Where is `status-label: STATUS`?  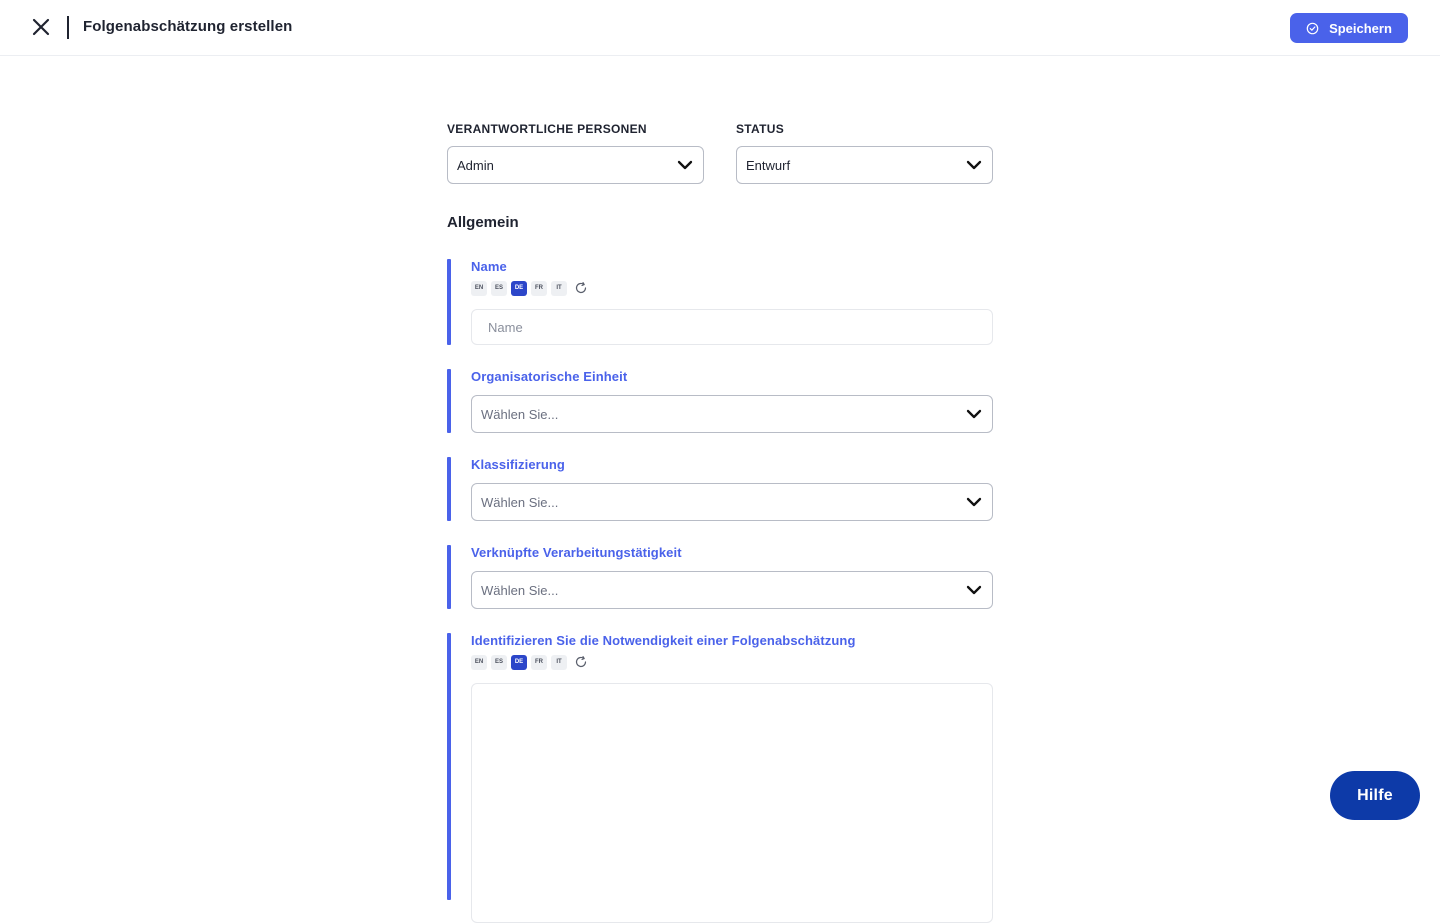 status-label: STATUS is located at coordinates (760, 129).